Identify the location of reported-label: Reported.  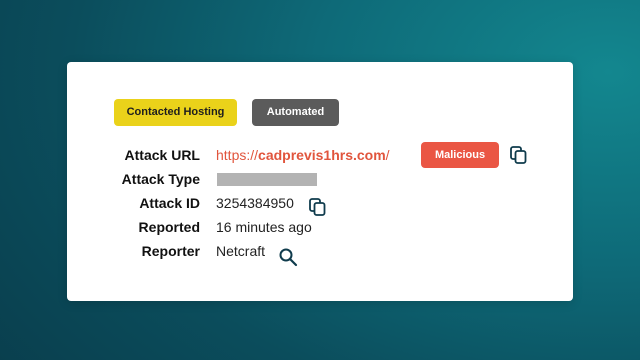
(169, 227).